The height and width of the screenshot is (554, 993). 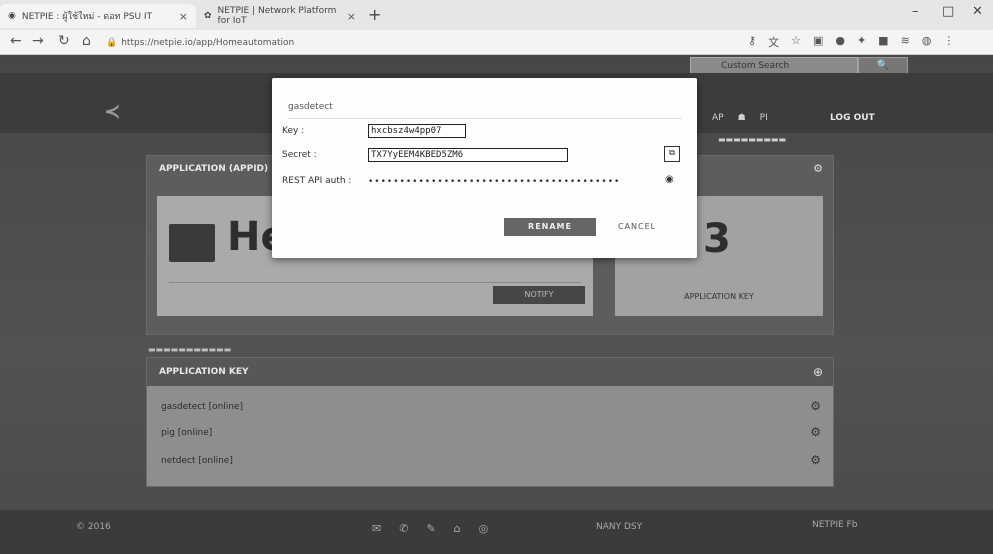 What do you see at coordinates (669, 179) in the screenshot?
I see `eye-icon: ◉` at bounding box center [669, 179].